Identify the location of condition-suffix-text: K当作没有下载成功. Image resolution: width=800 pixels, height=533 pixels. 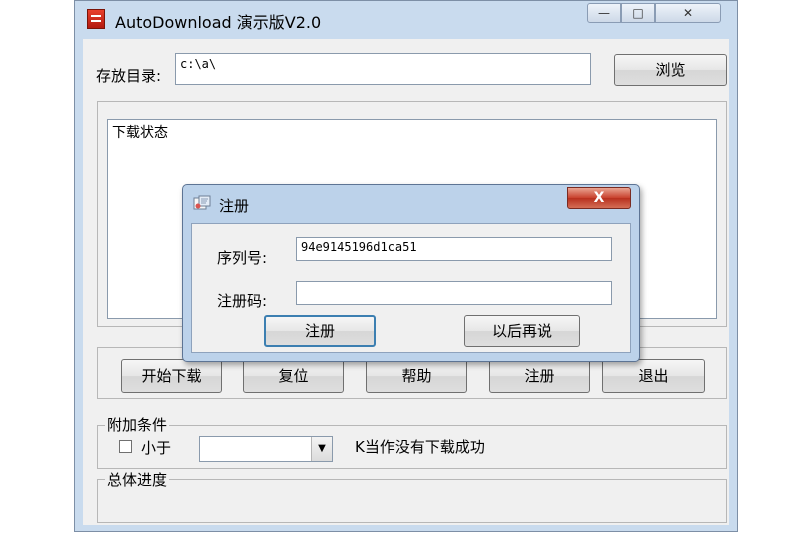
(420, 447).